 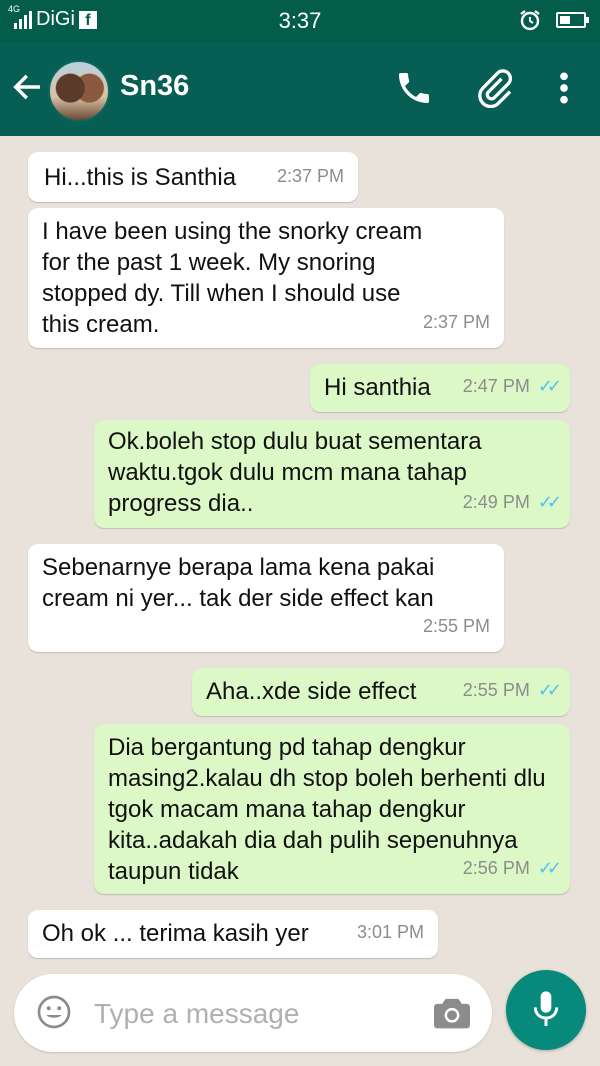 I want to click on message-incoming: Oh ok ... terima kasih yer 3:01 PM, so click(x=233, y=934).